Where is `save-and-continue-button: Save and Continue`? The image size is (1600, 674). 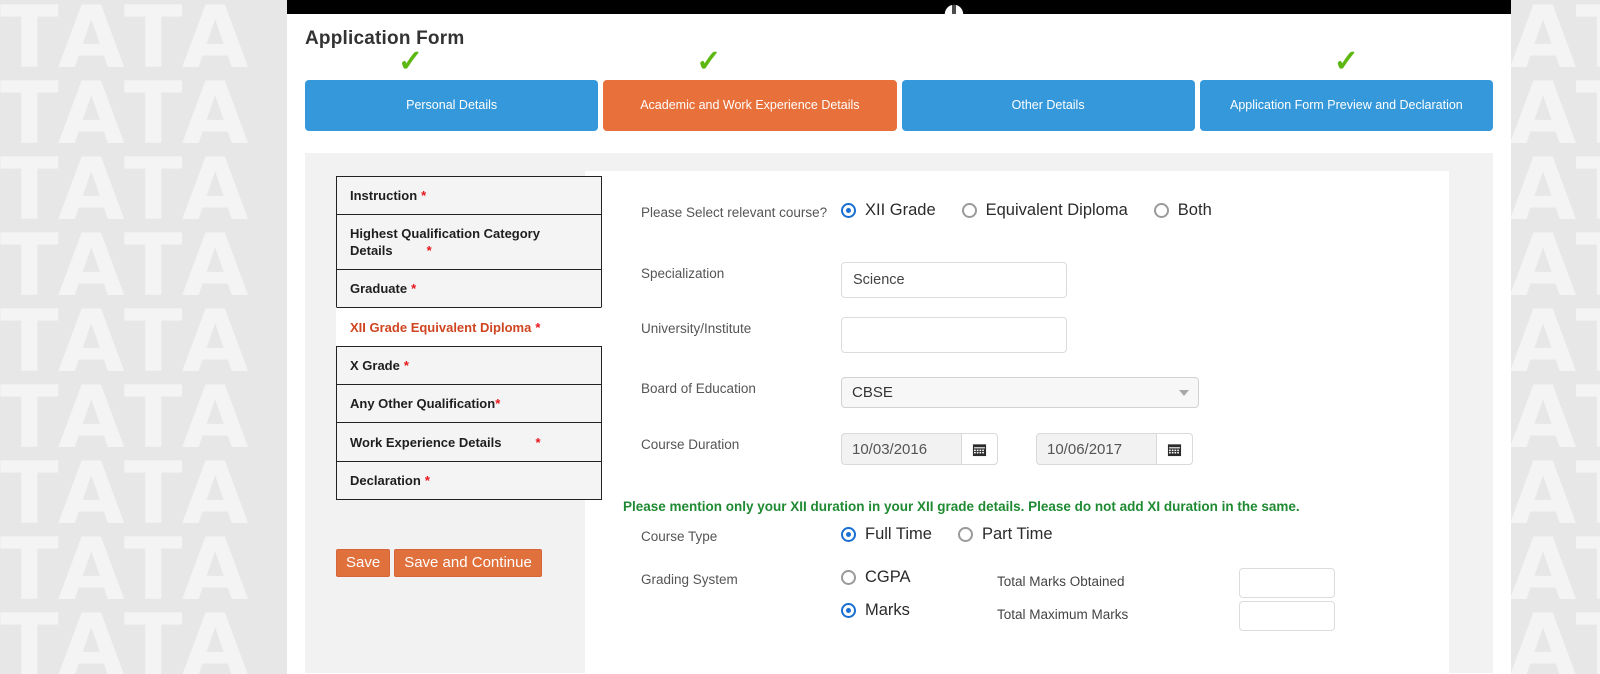
save-and-continue-button: Save and Continue is located at coordinates (468, 563).